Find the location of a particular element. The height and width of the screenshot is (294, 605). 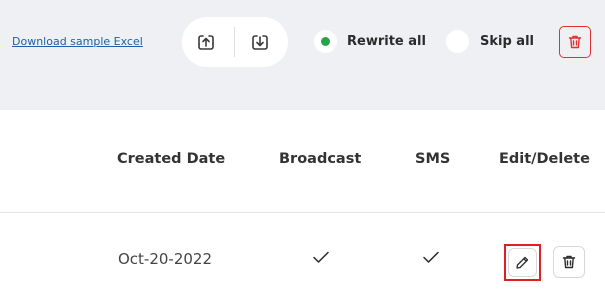

rewrite-all-radio is located at coordinates (325, 41).